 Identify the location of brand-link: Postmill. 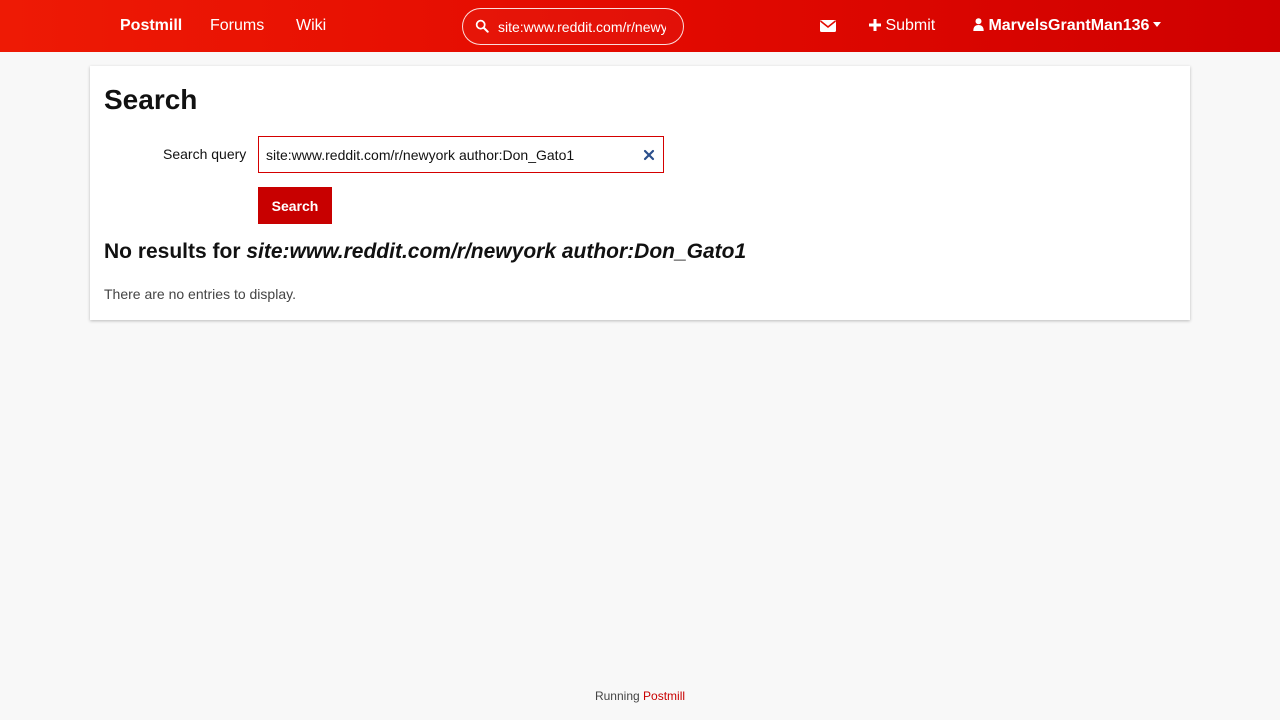
(151, 26).